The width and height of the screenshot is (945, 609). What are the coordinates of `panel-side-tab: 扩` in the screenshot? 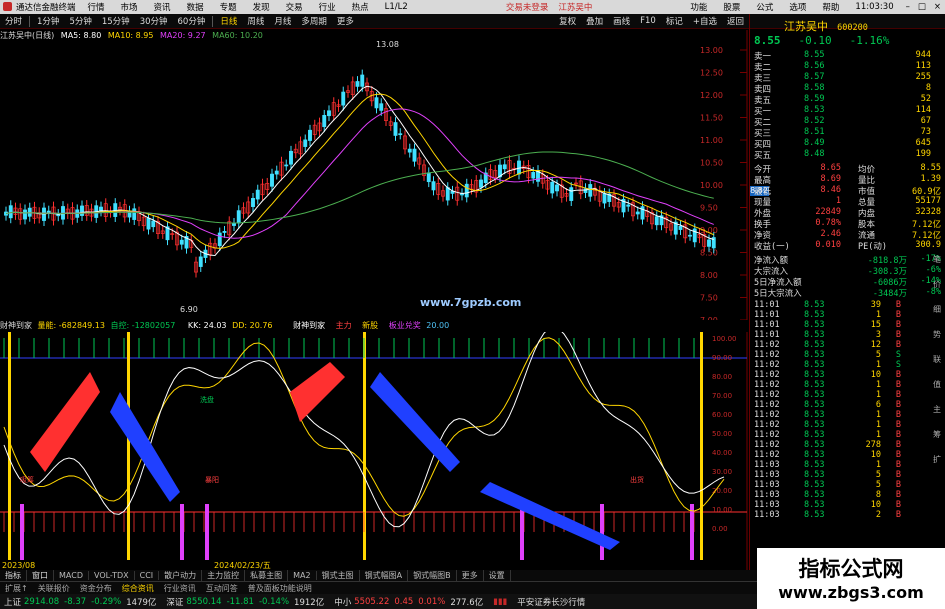 It's located at (939, 459).